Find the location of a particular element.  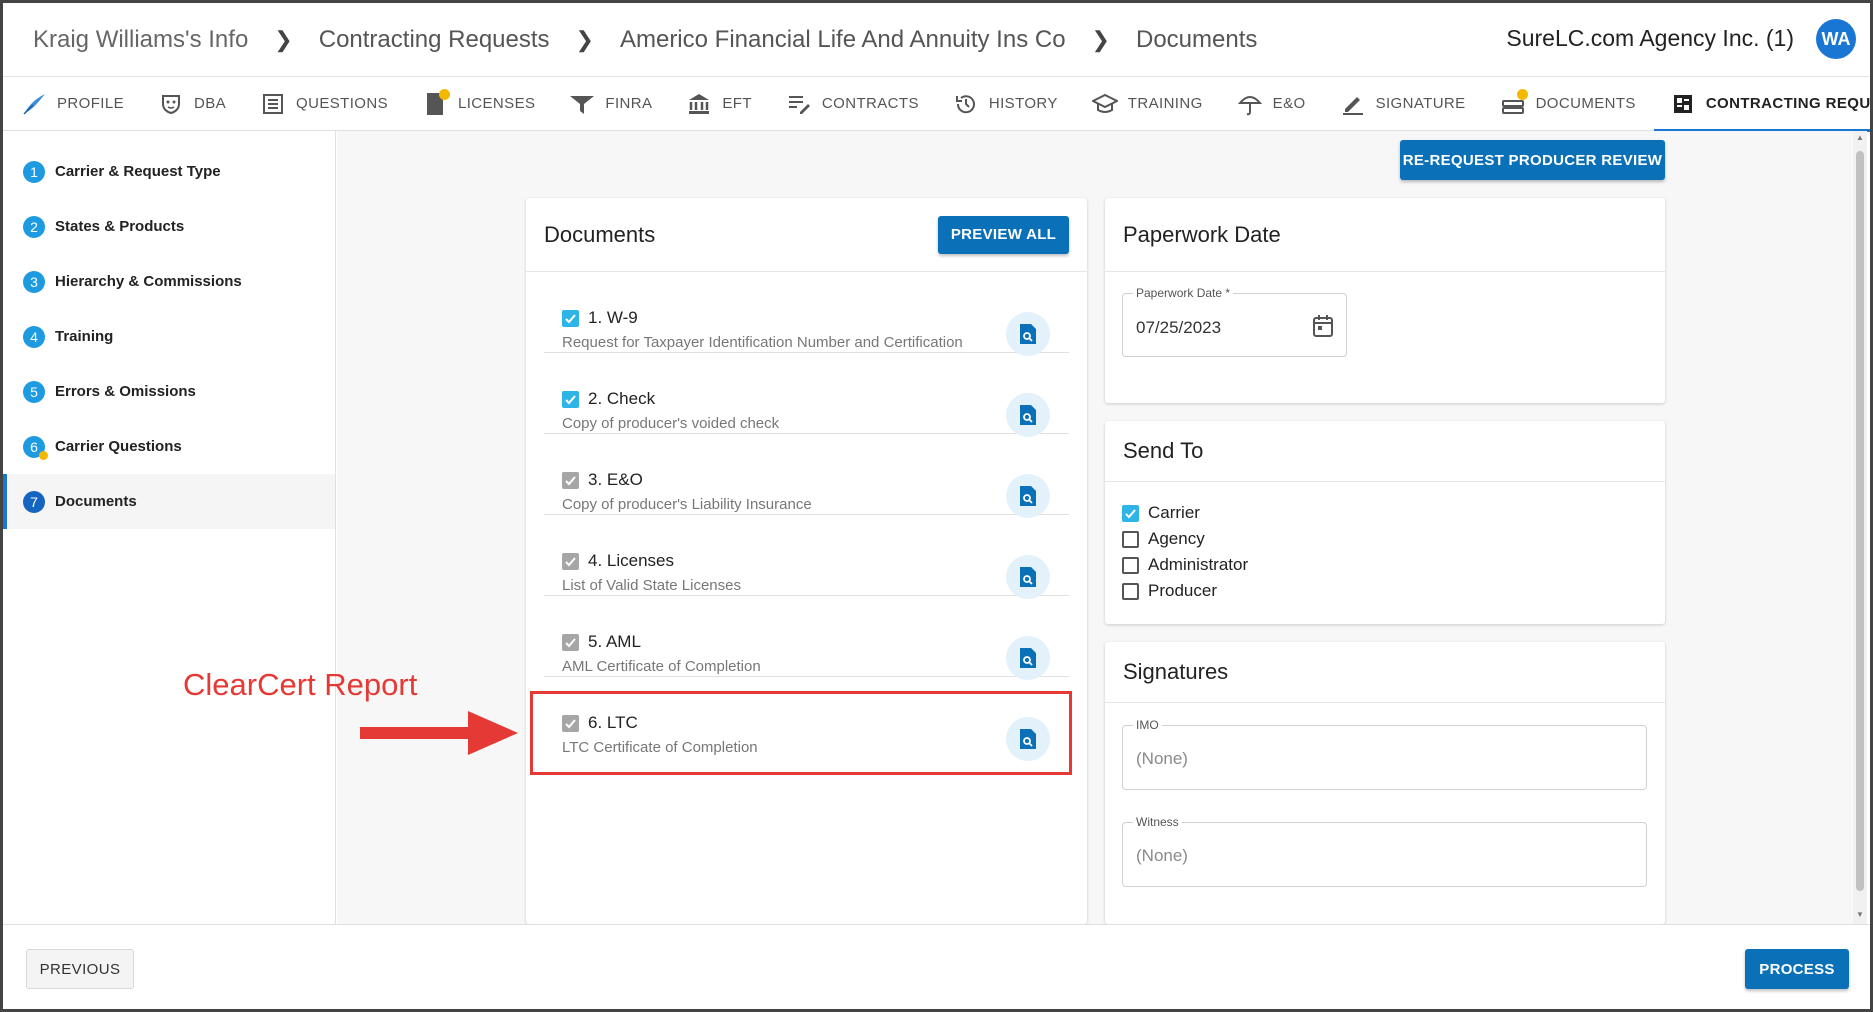

re-request-producer-review-button: RE-REQUEST PRODUCER REVIEW is located at coordinates (1532, 160).